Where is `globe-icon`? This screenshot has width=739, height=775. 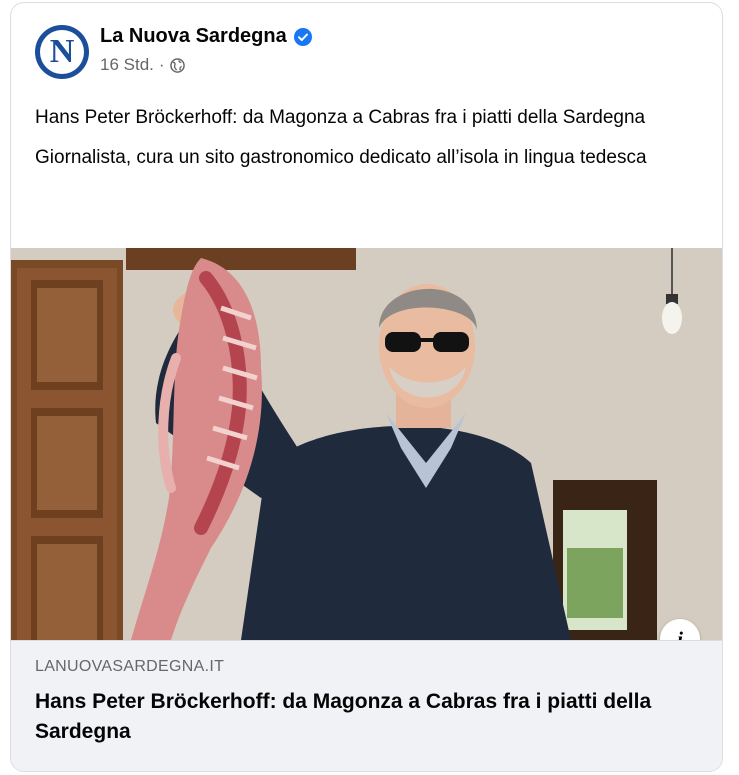
globe-icon is located at coordinates (177, 65).